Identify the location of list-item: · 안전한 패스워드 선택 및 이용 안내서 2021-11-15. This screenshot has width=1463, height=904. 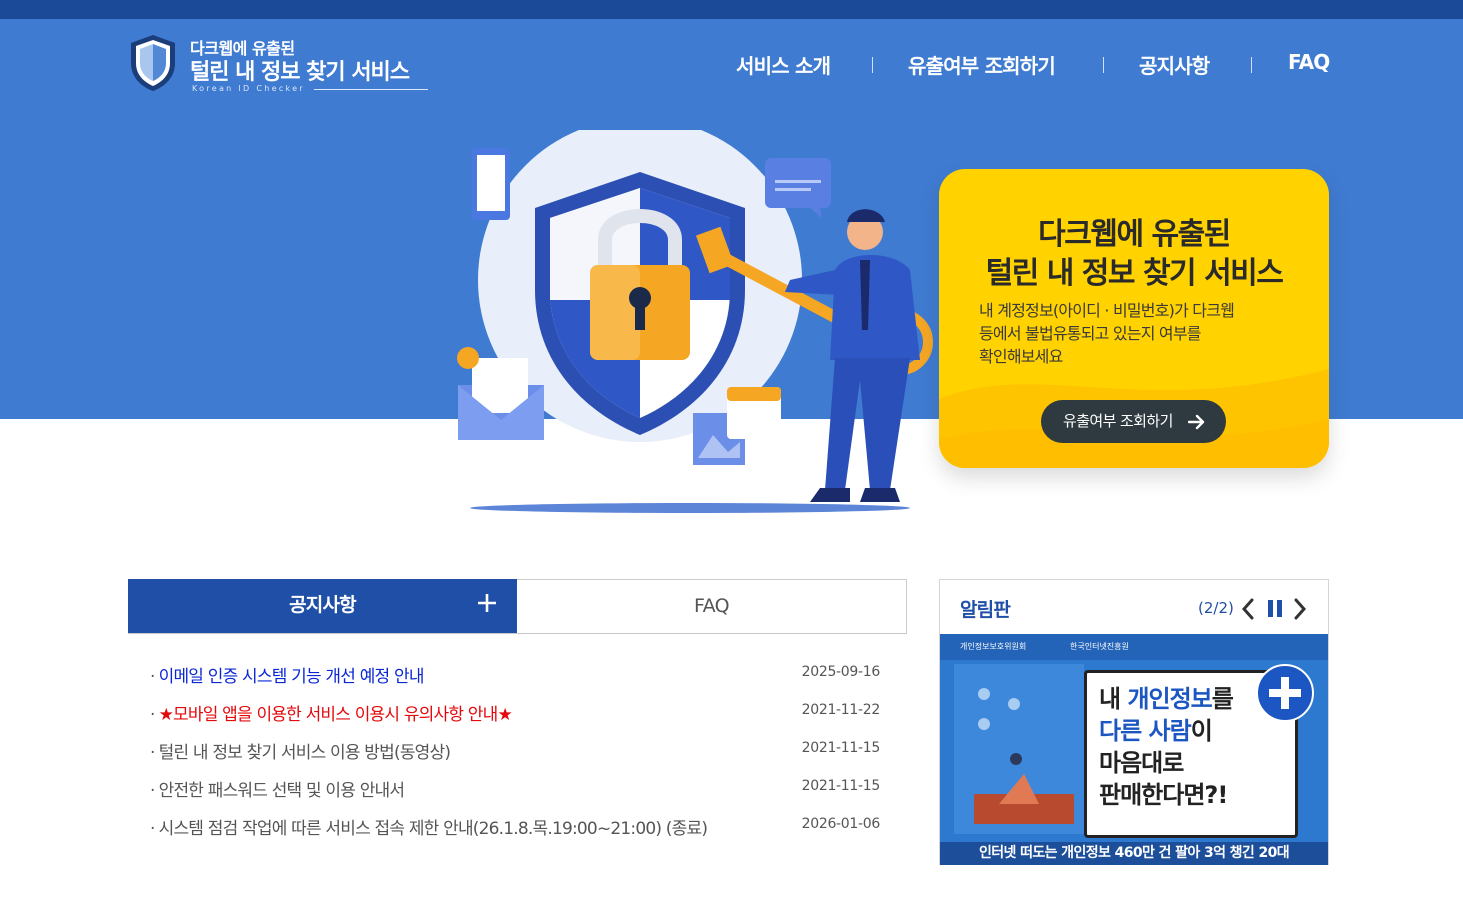
(515, 792).